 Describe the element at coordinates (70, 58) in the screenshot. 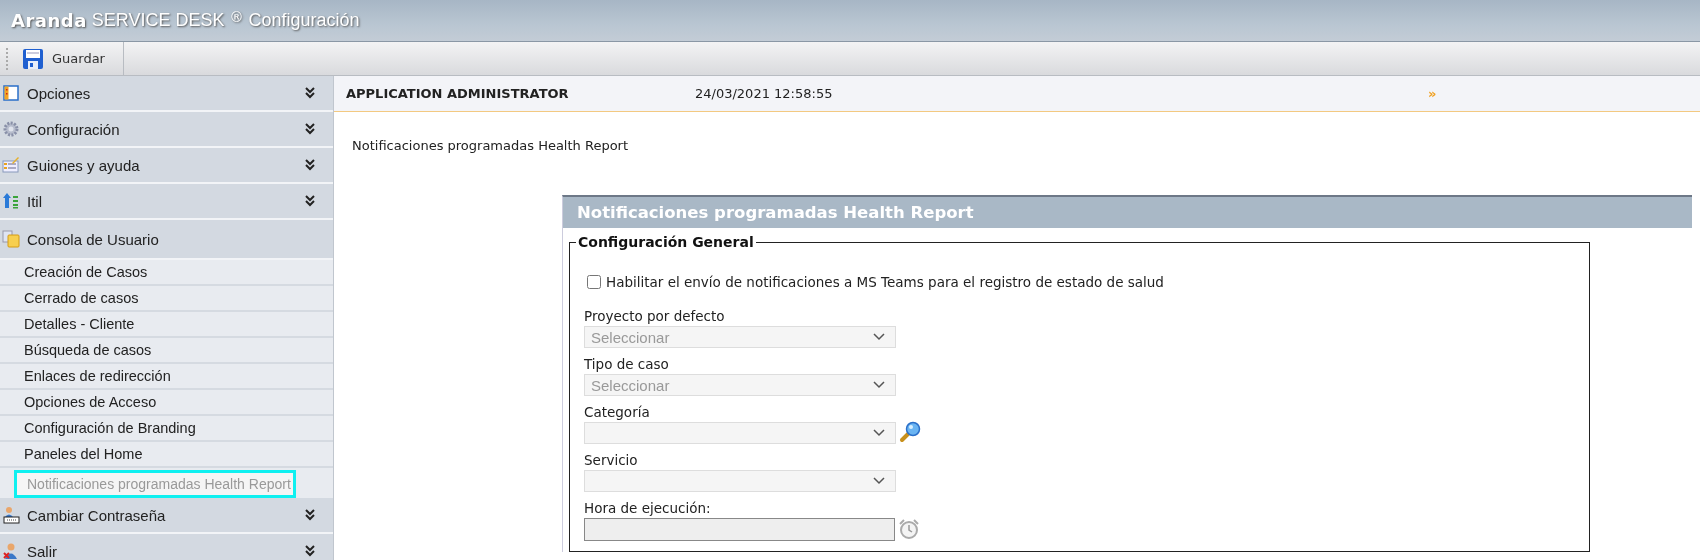

I see `save-button: Guardar` at that location.